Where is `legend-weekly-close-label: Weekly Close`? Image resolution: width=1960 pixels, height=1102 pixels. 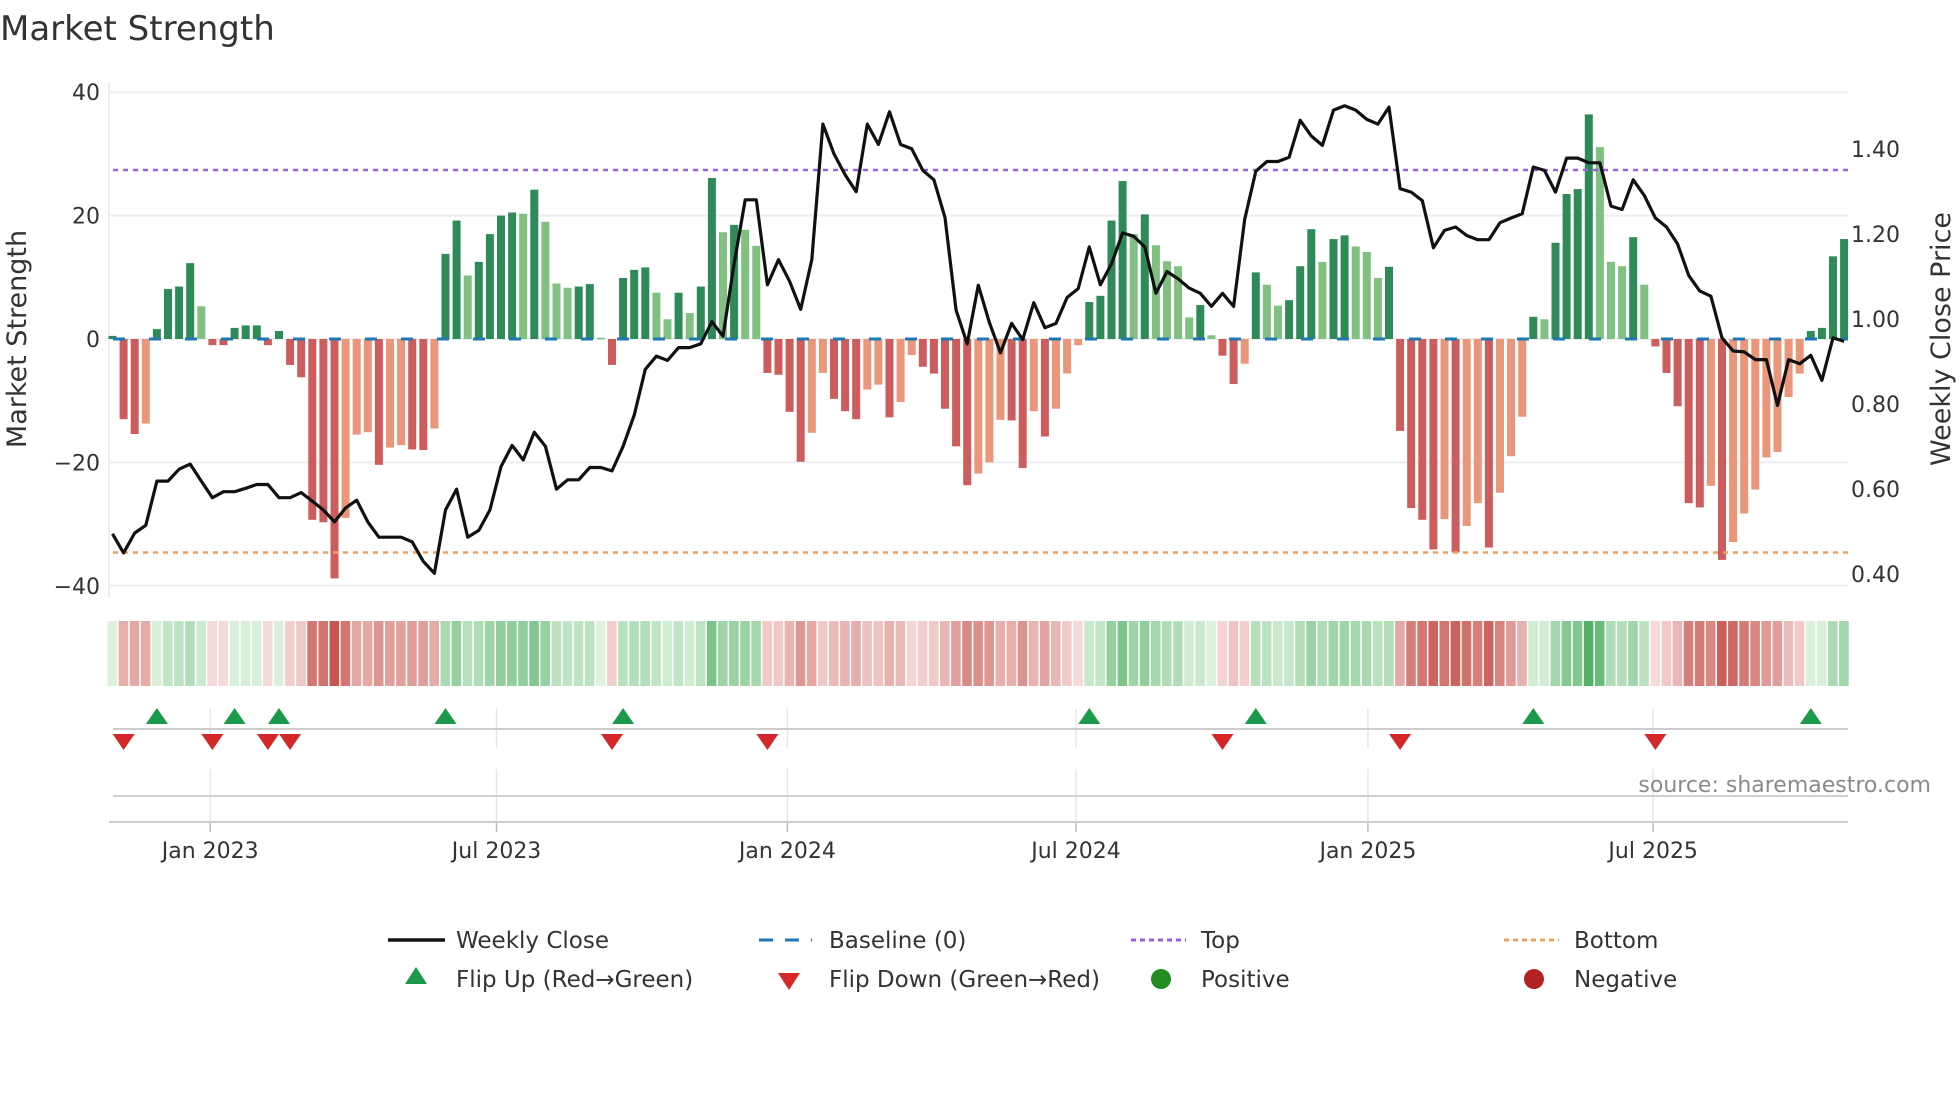 legend-weekly-close-label: Weekly Close is located at coordinates (532, 941).